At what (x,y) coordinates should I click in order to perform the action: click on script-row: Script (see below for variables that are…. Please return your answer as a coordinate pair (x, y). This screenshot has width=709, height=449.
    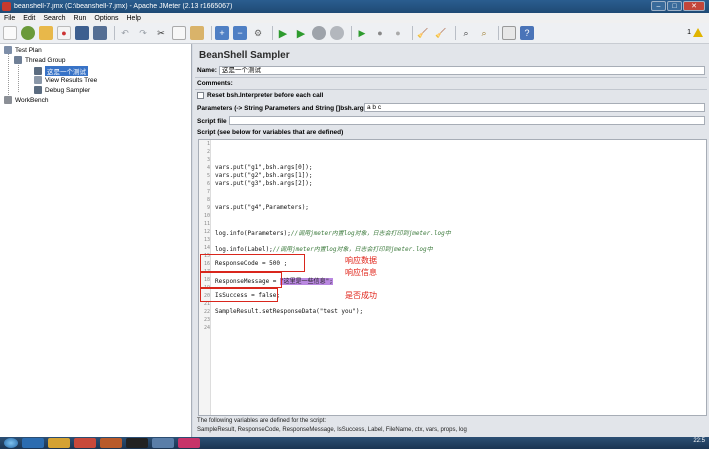
    Looking at the image, I should click on (270, 132).